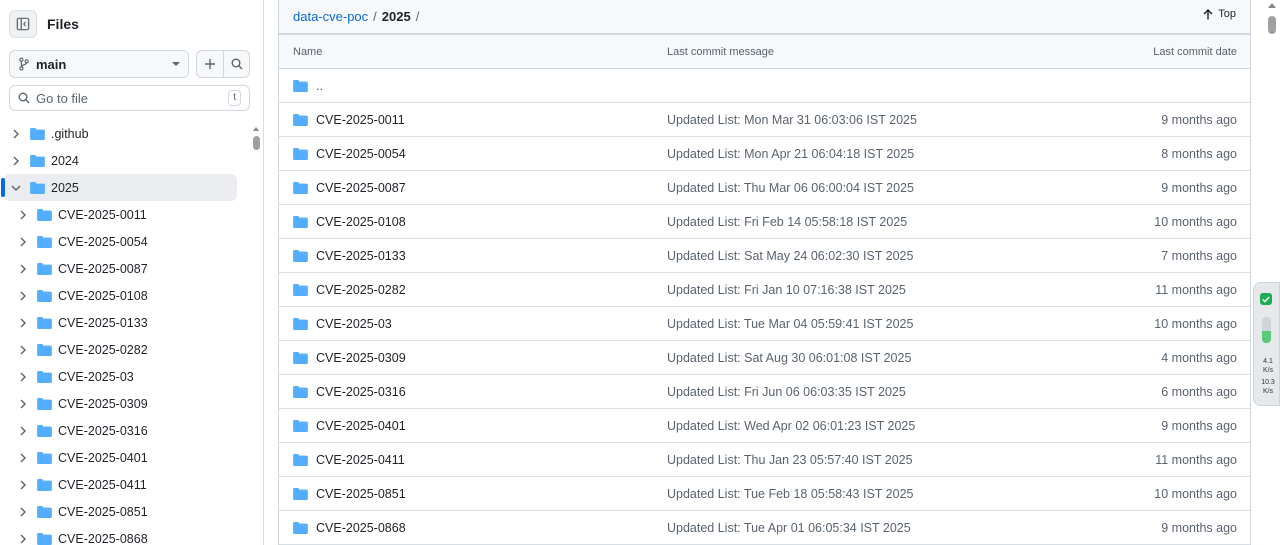  Describe the element at coordinates (361, 256) in the screenshot. I see `folder-link: CVE-2025-0133` at that location.